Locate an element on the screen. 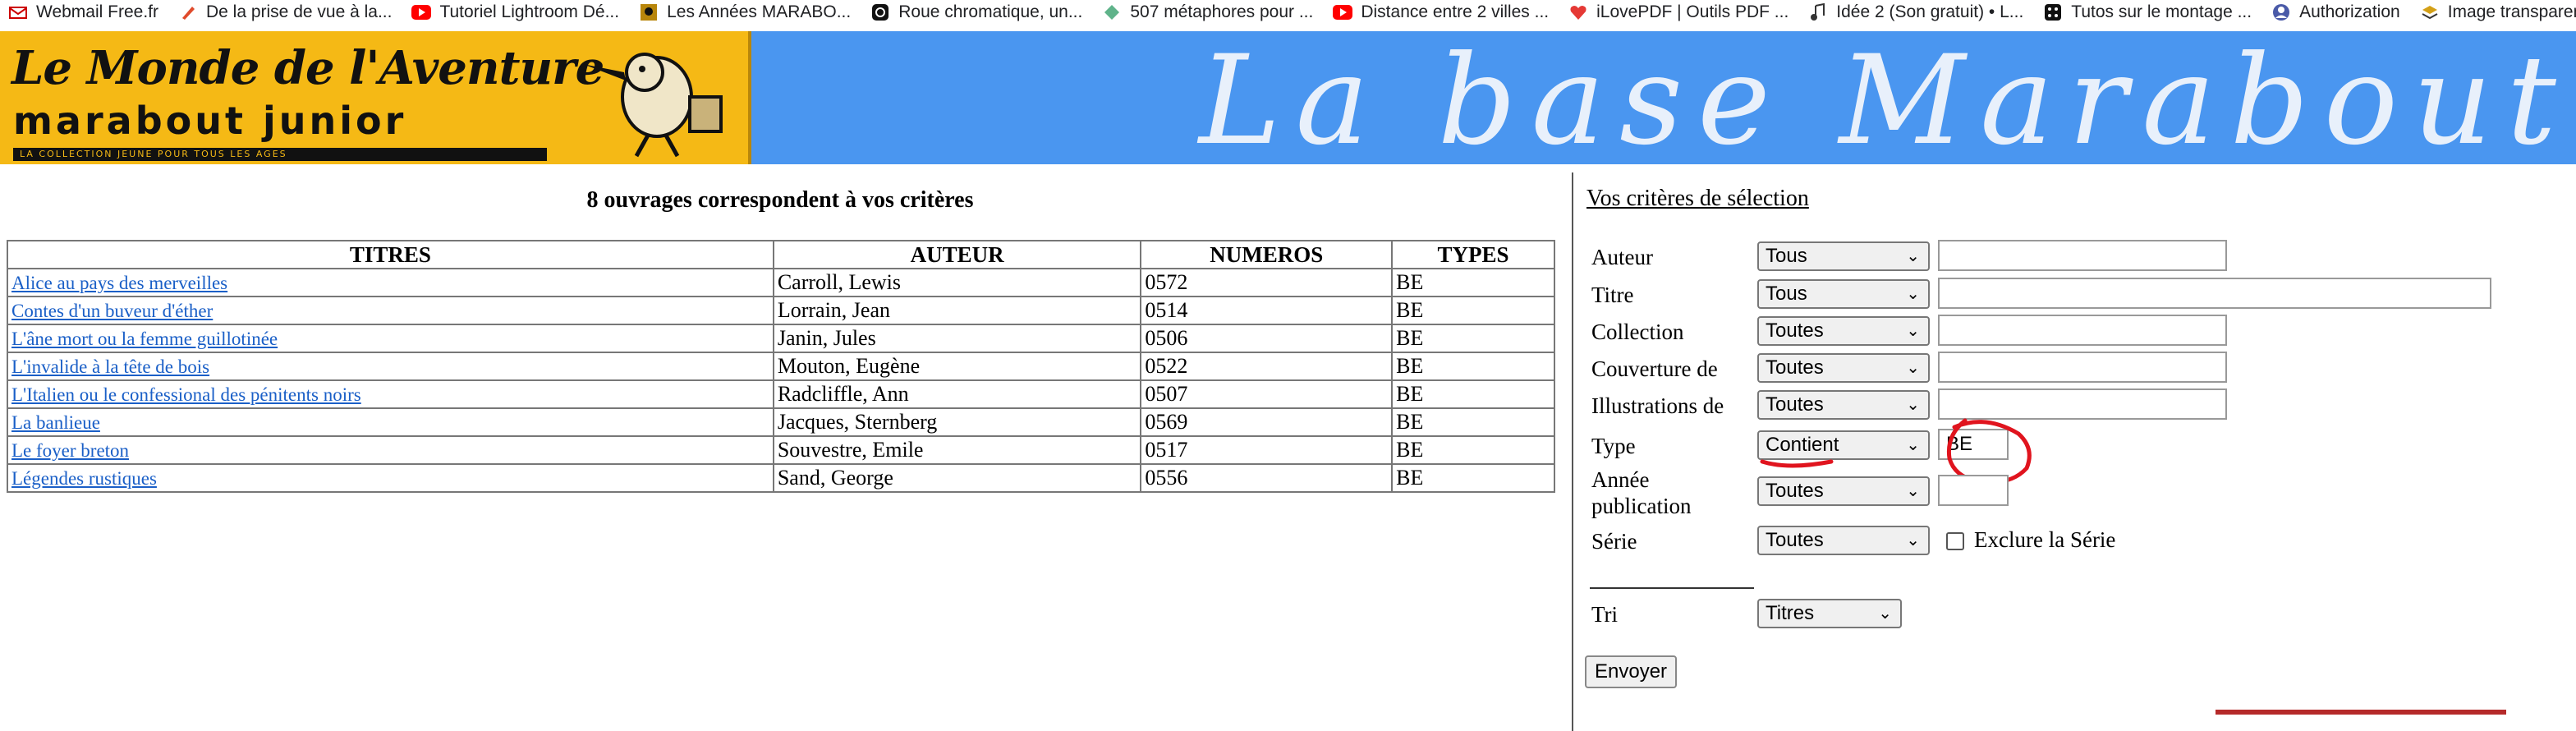 This screenshot has width=2576, height=731. logo-tagline: LA COLLECTION JEUNE POUR TOUS LES AGES is located at coordinates (280, 154).